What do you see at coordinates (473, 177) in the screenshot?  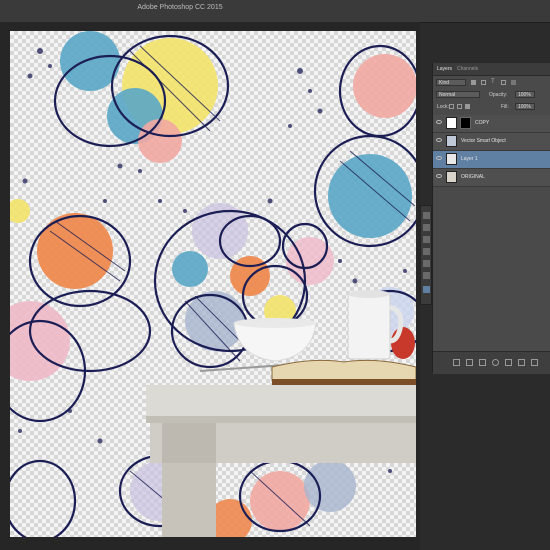 I see `layer-name: ORIGINAL` at bounding box center [473, 177].